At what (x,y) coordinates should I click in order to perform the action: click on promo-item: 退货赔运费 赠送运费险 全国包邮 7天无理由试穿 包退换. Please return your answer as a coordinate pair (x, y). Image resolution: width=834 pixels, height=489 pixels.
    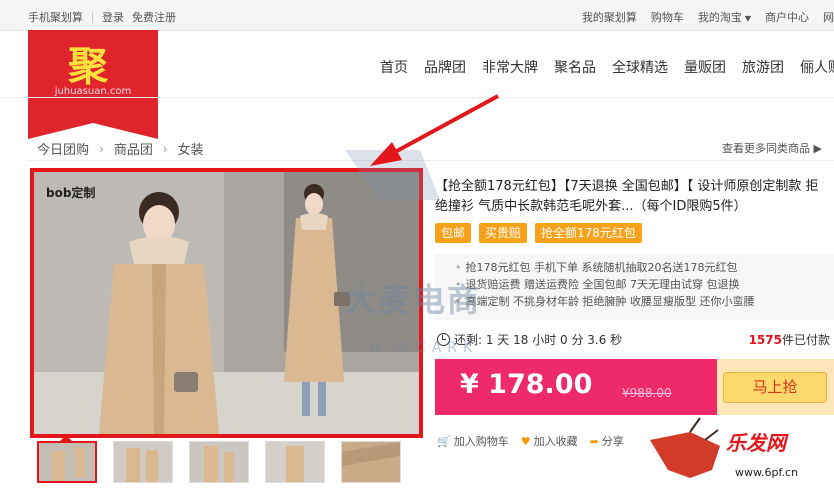
    Looking at the image, I should click on (644, 284).